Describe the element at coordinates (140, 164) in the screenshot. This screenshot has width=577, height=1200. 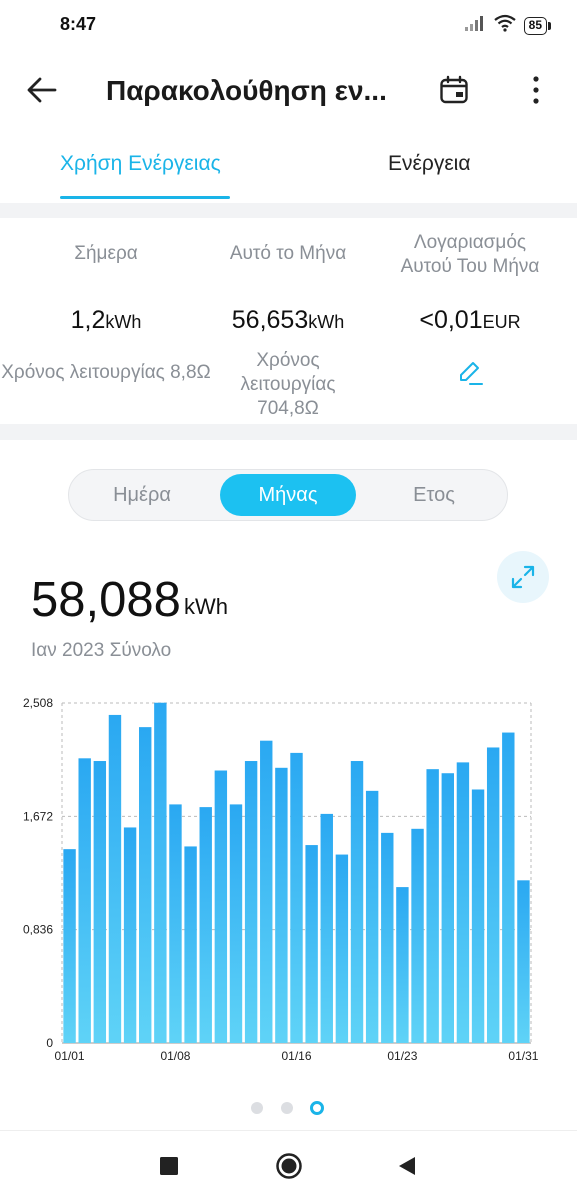
I see `tab-energy-usage: Χρήση Ενέργειας` at that location.